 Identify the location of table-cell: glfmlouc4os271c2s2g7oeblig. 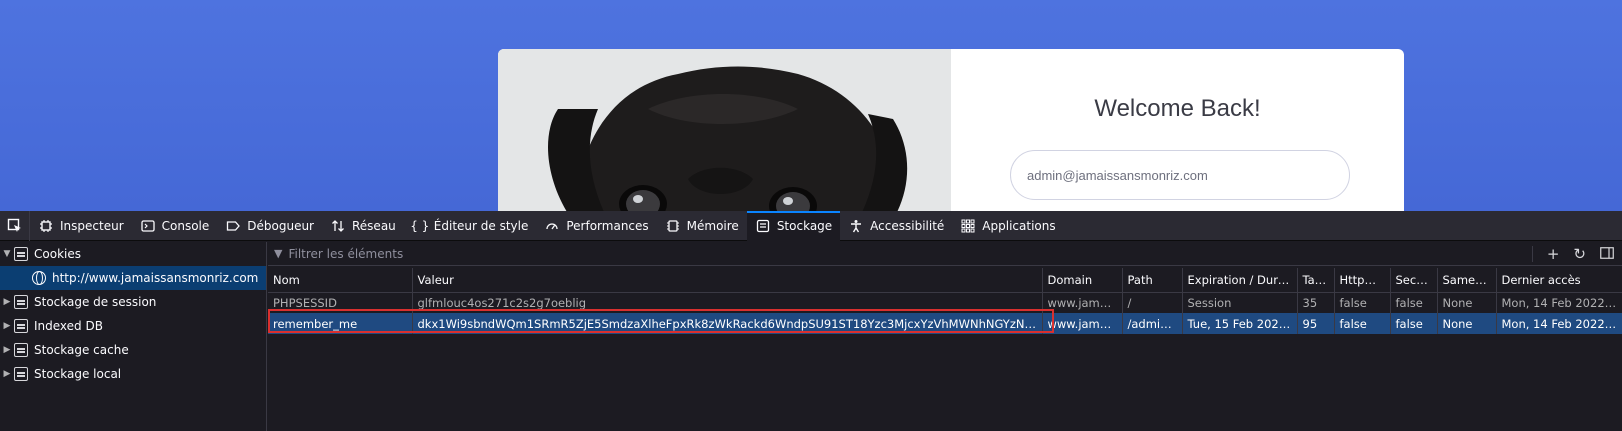
(727, 302).